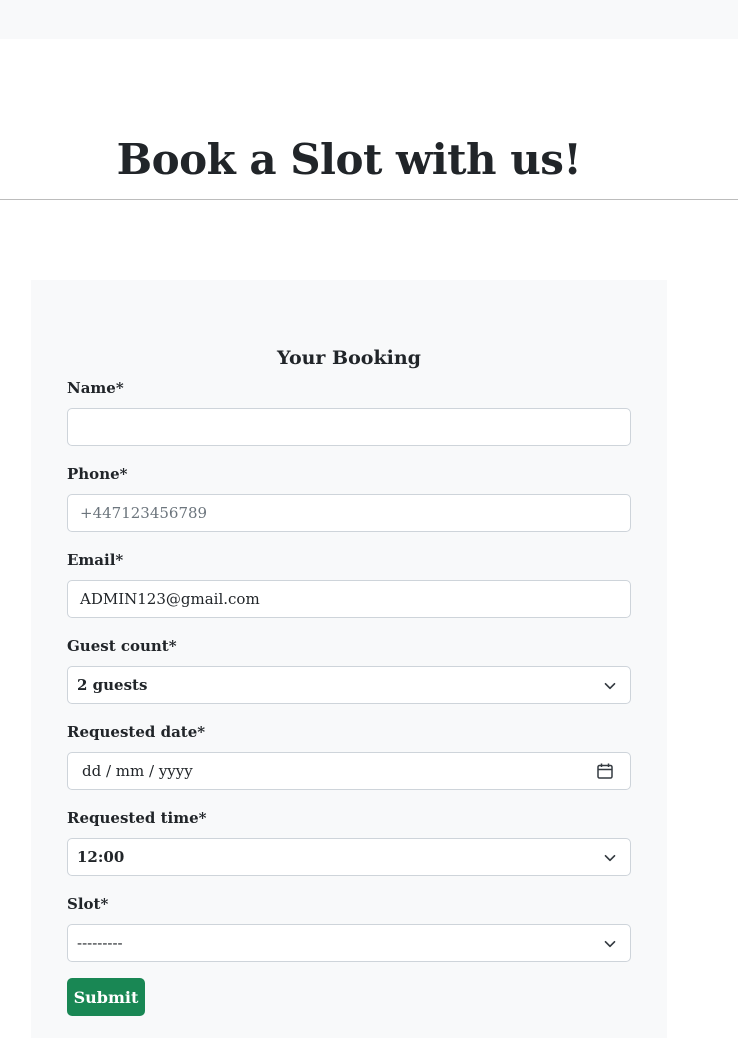  Describe the element at coordinates (349, 771) in the screenshot. I see `requested-date-input: dd / mm / yyyy` at that location.